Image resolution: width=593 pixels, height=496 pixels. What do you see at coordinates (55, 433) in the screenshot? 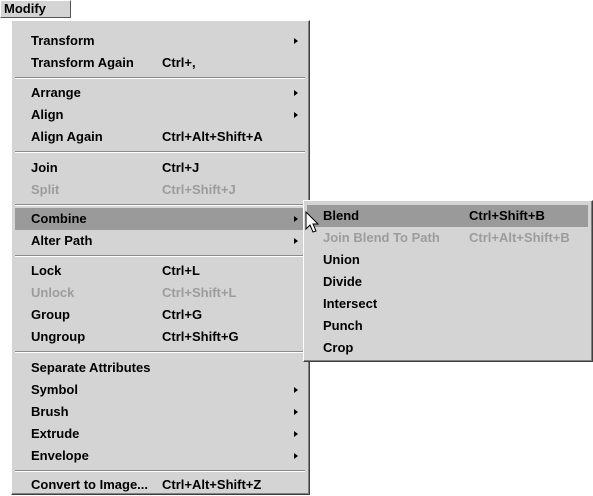
I see `menu-item-label: Extrude` at bounding box center [55, 433].